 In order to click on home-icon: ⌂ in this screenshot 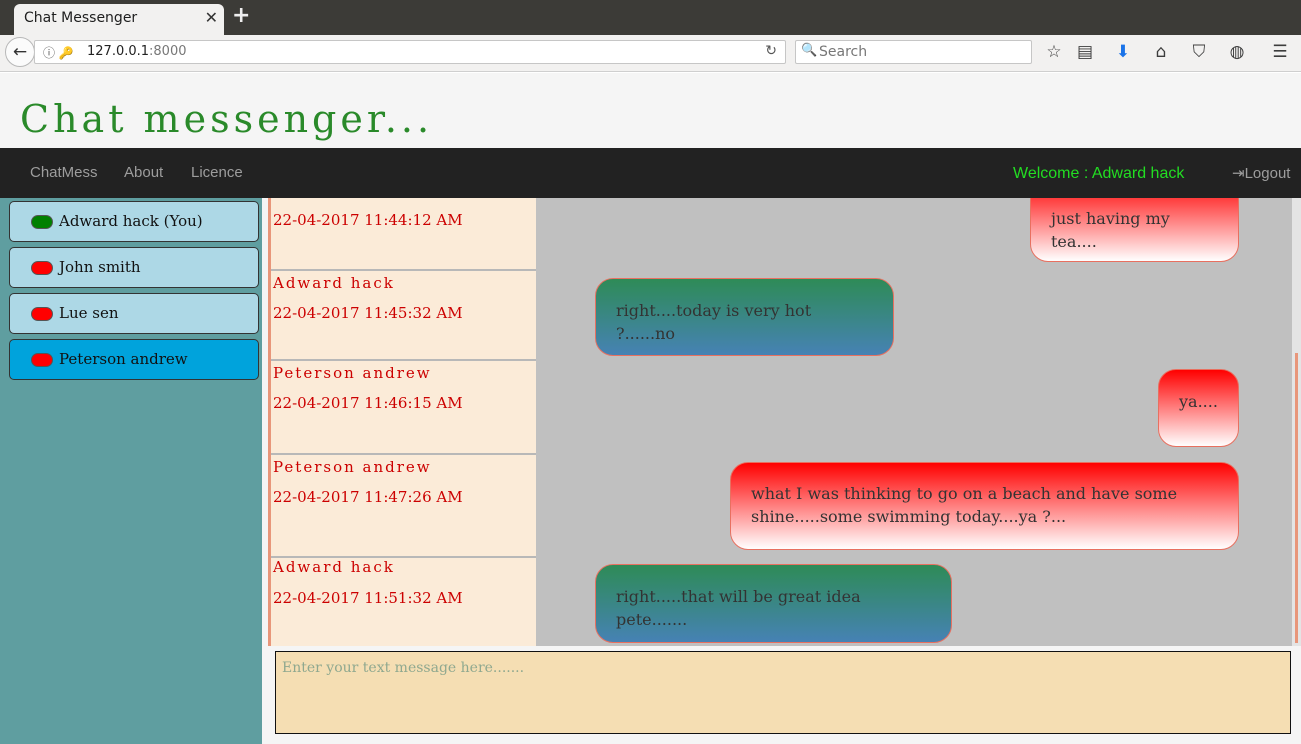, I will do `click(1161, 52)`.